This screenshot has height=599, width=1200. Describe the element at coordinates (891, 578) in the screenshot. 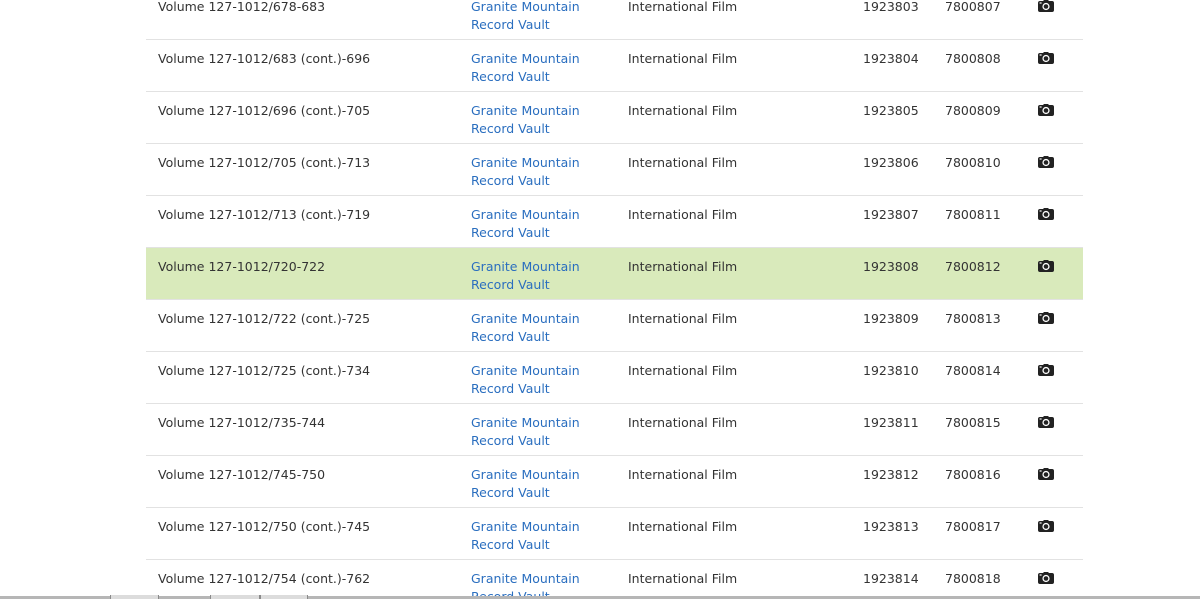

I see `film-number: 1923814` at that location.